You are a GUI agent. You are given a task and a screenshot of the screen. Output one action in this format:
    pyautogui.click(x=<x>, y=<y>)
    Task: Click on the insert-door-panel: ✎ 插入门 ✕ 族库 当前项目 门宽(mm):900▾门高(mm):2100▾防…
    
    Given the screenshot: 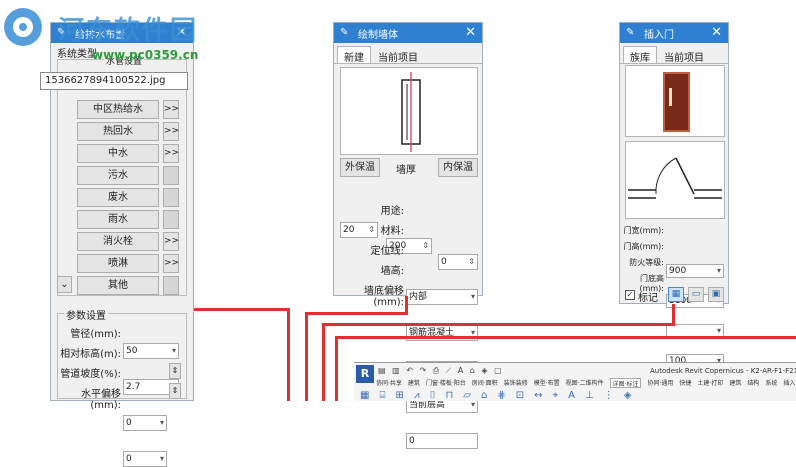 What is the action you would take?
    pyautogui.click(x=674, y=195)
    